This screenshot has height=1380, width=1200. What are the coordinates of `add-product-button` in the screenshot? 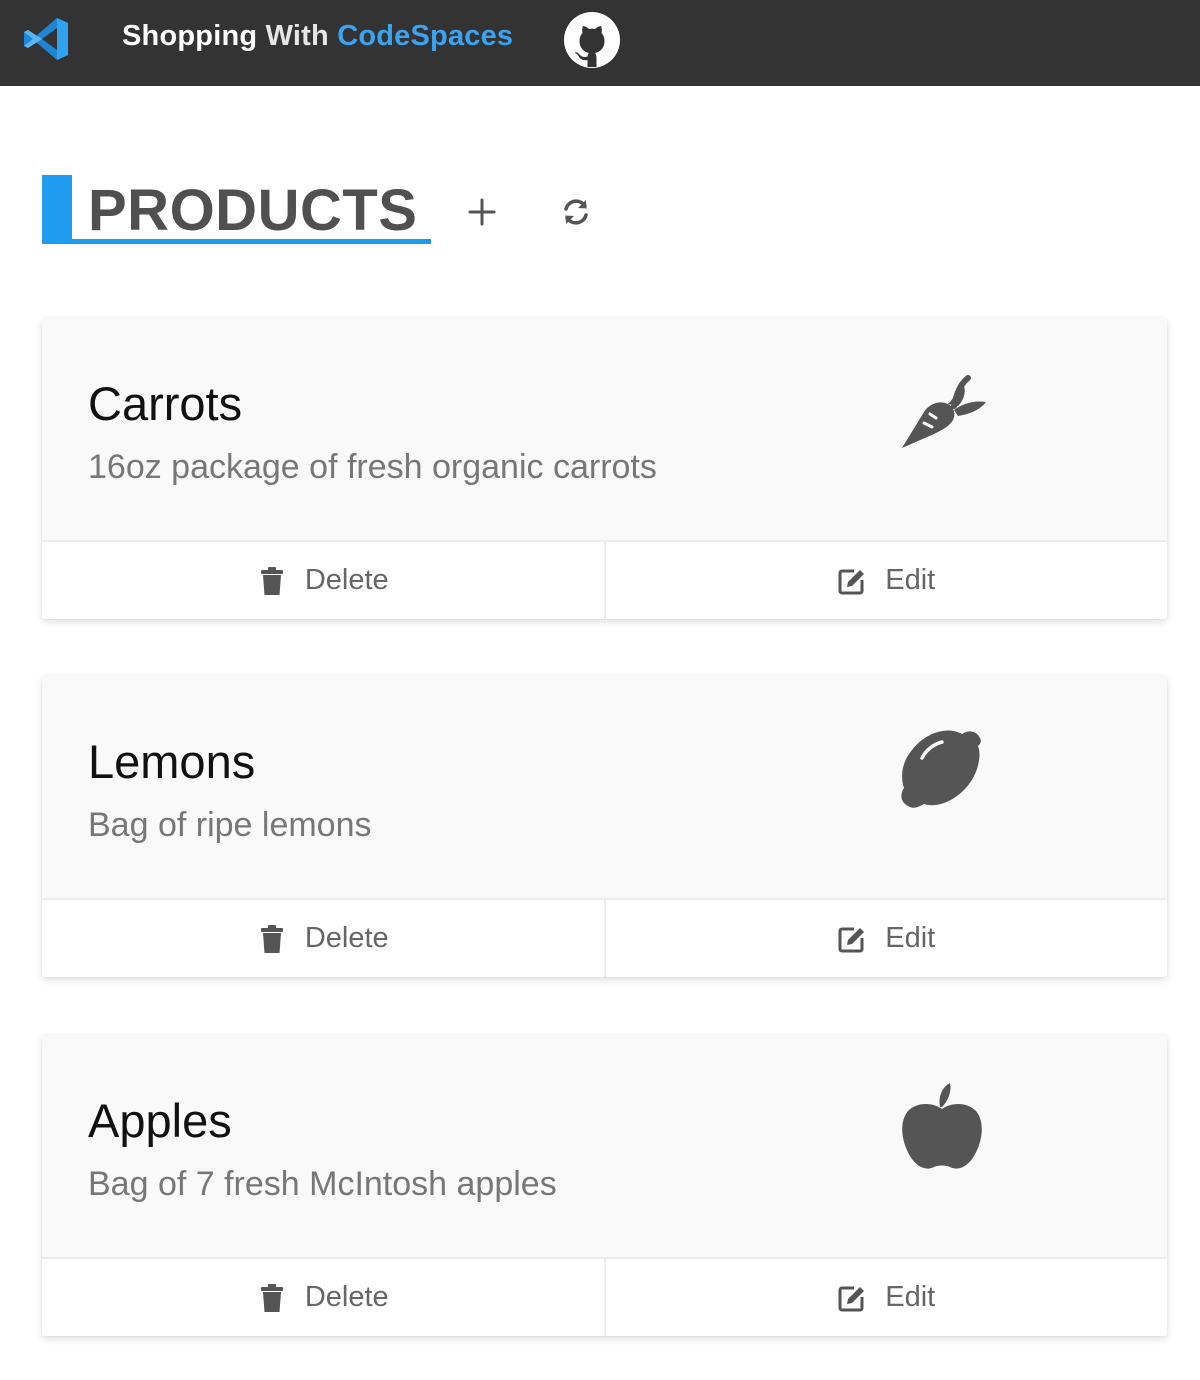 It's located at (482, 212).